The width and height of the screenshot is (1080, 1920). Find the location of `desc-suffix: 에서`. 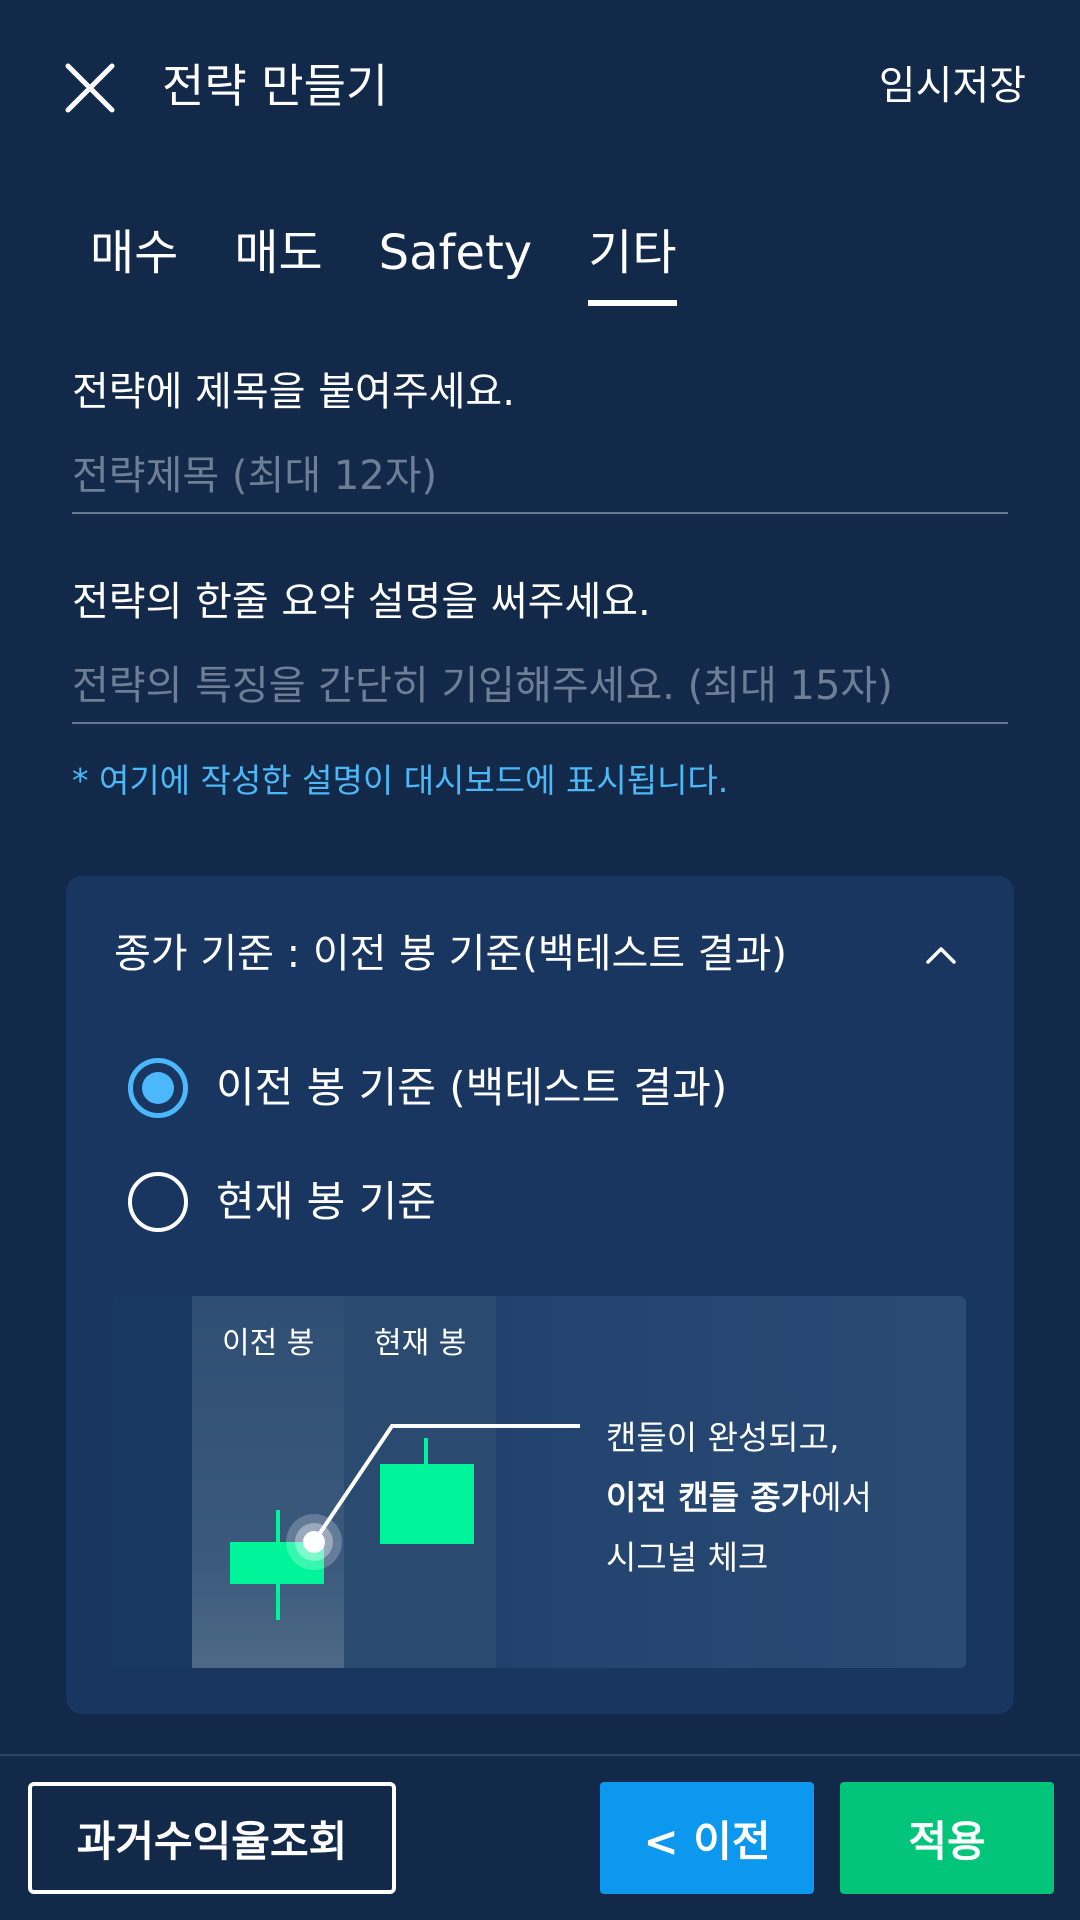

desc-suffix: 에서 is located at coordinates (841, 1497).